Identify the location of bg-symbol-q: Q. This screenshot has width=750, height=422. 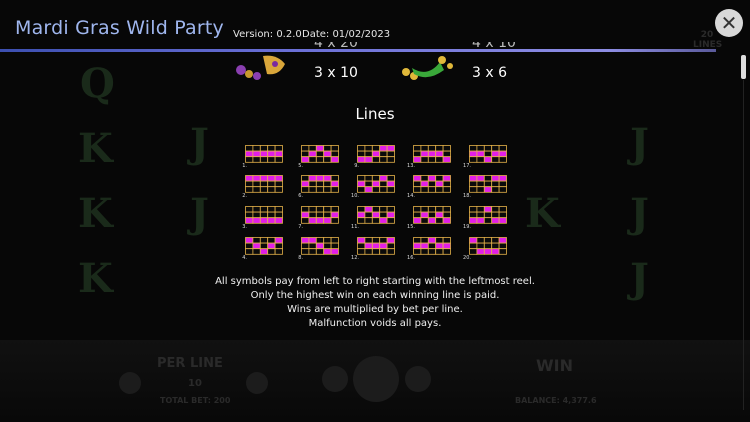
(97, 83).